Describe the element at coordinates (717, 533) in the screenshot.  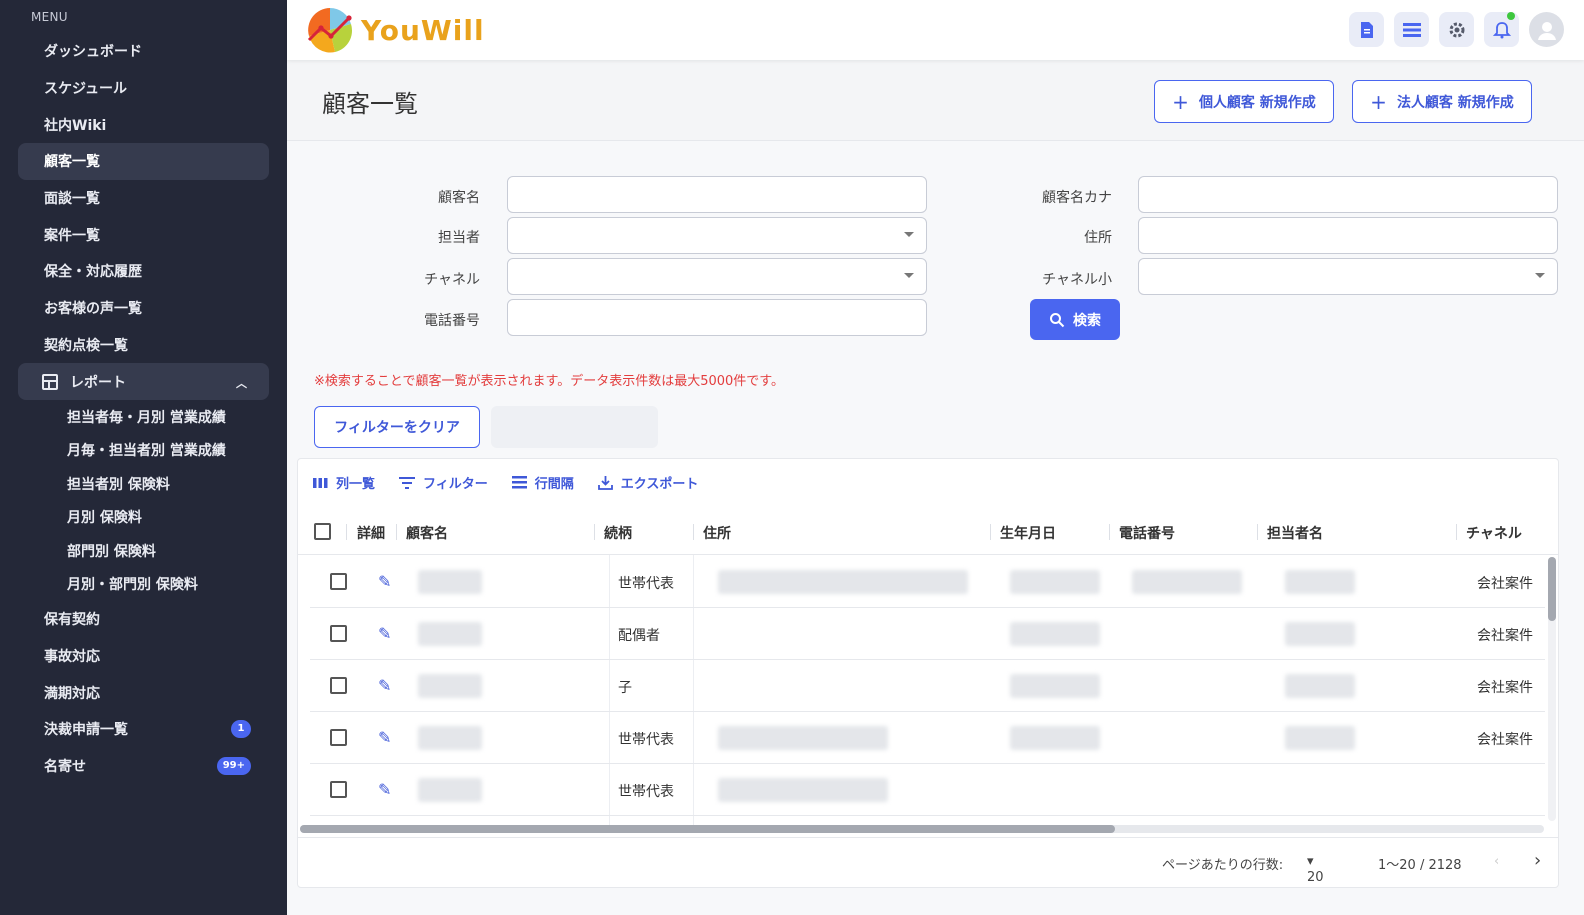
I see `column-header-address: 住所` at that location.